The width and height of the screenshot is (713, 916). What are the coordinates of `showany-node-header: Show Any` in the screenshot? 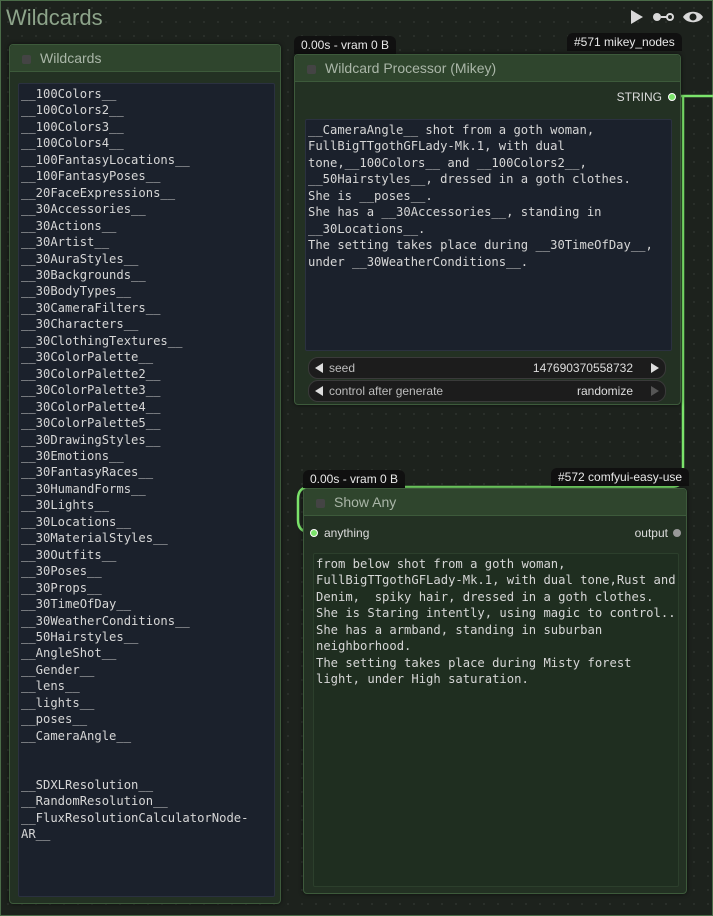 It's located at (495, 502).